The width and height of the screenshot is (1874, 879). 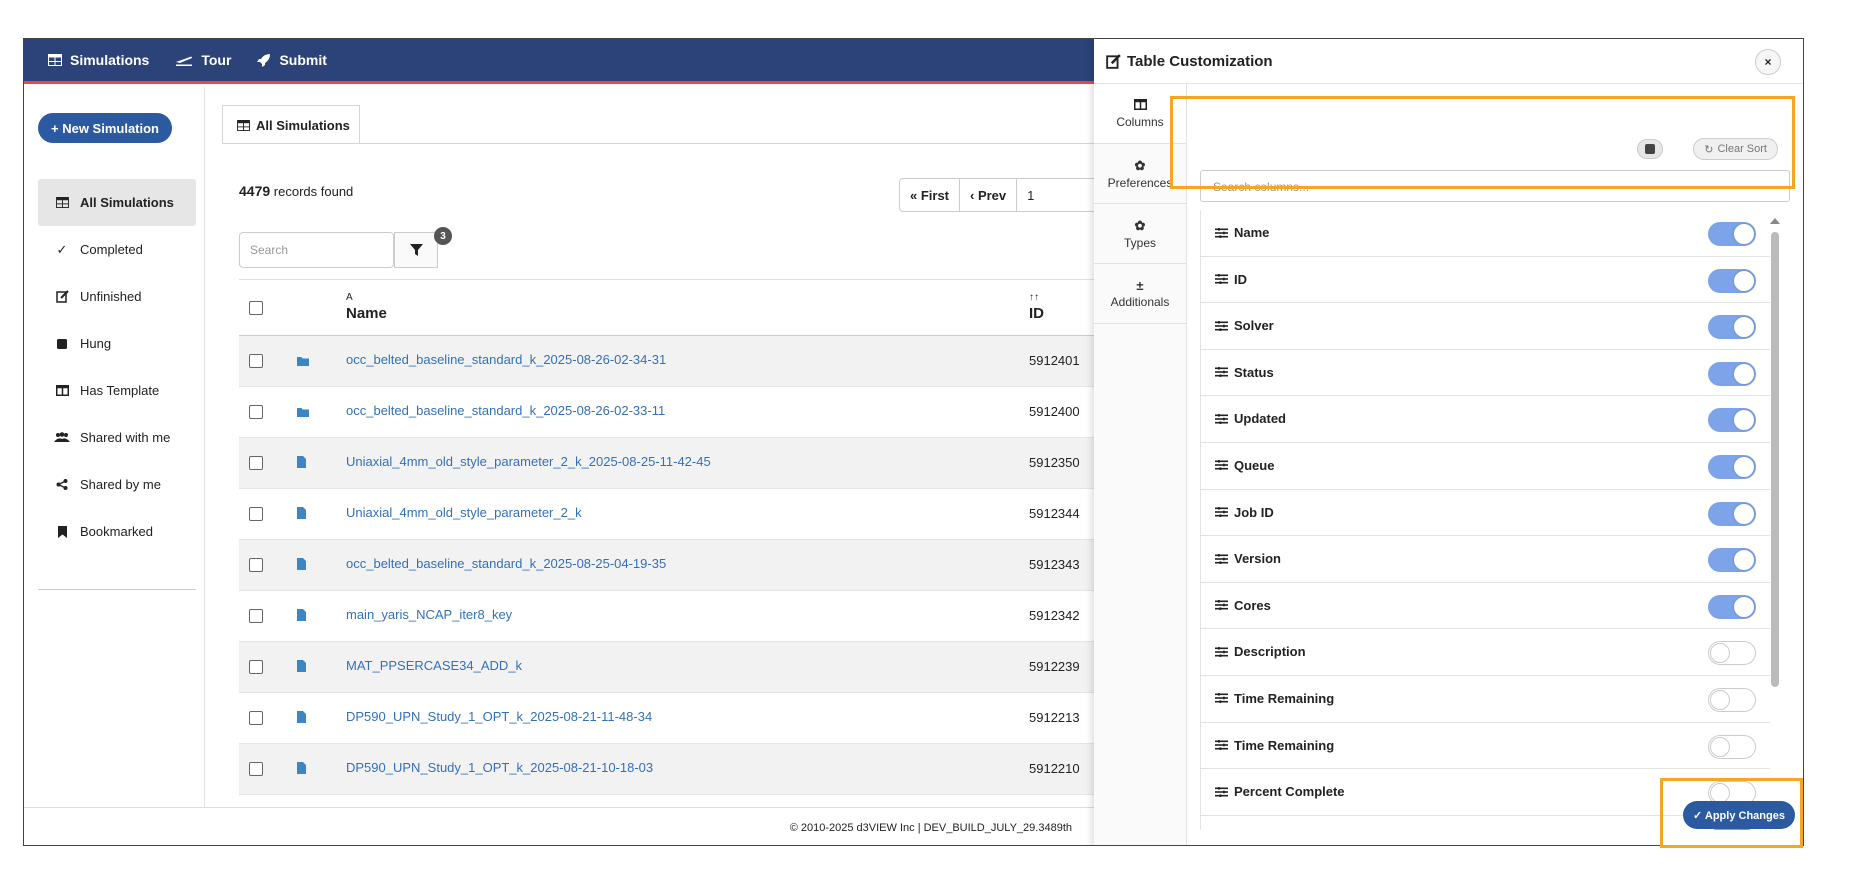 What do you see at coordinates (1036, 307) in the screenshot?
I see `column-header-id: ↑↑ ID` at bounding box center [1036, 307].